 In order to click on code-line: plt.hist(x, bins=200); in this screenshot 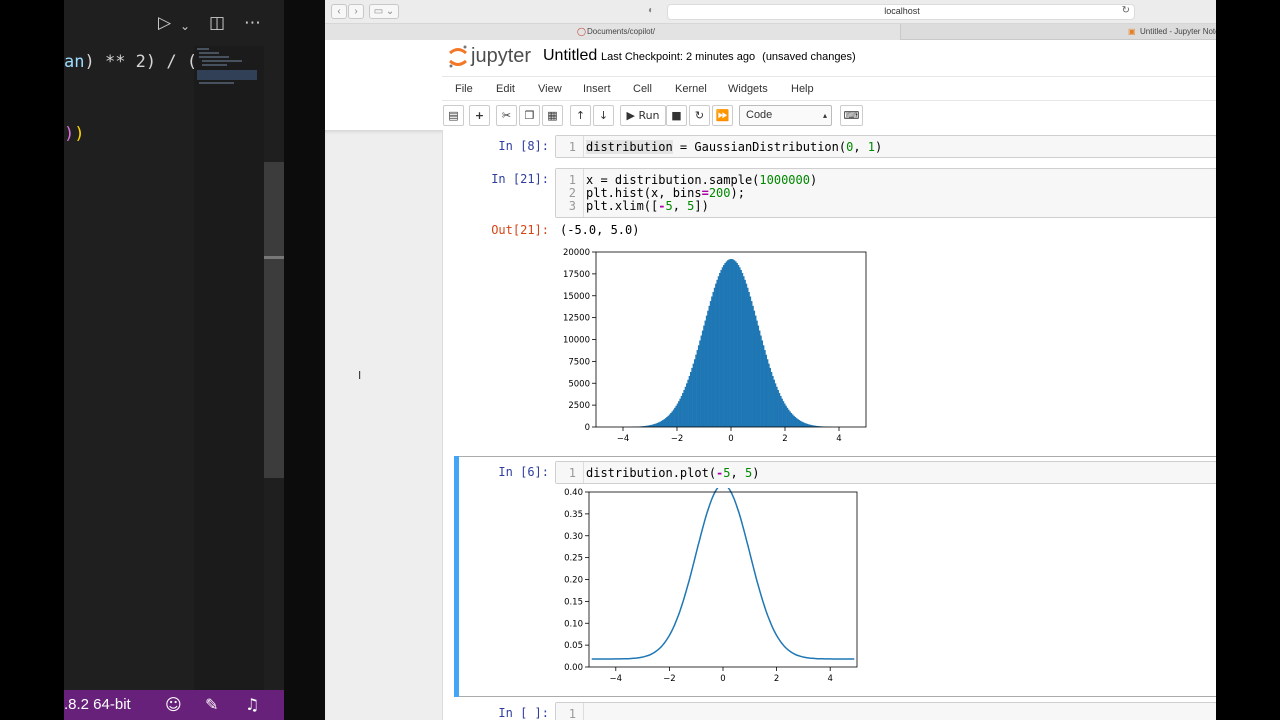, I will do `click(665, 193)`.